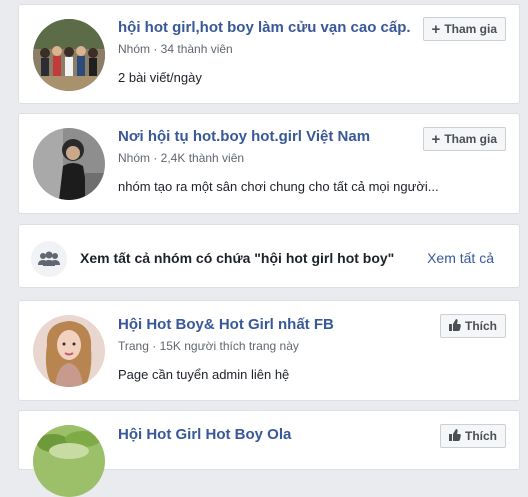  I want to click on page-title: Hội Hot Boy& Hot Girl nhất FB, so click(226, 324).